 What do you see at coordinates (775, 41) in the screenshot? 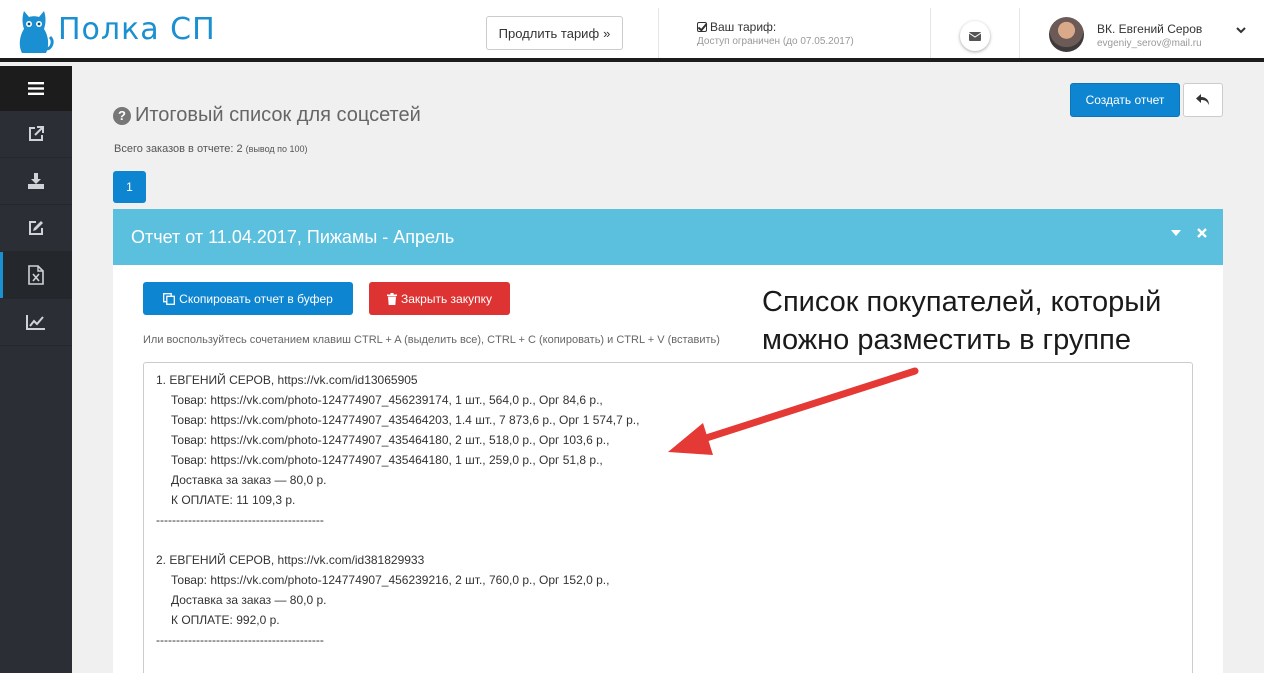
I see `tariff-status: Доступ ограничен (до 07.05.2017)` at bounding box center [775, 41].